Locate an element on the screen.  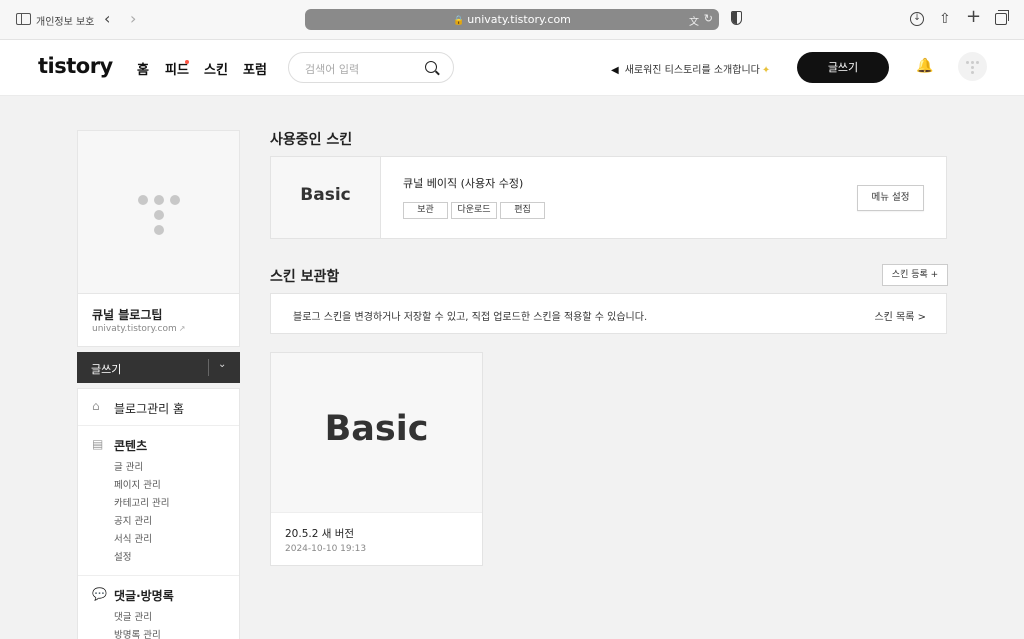
current-skin-thumbnail: Basic is located at coordinates (326, 197).